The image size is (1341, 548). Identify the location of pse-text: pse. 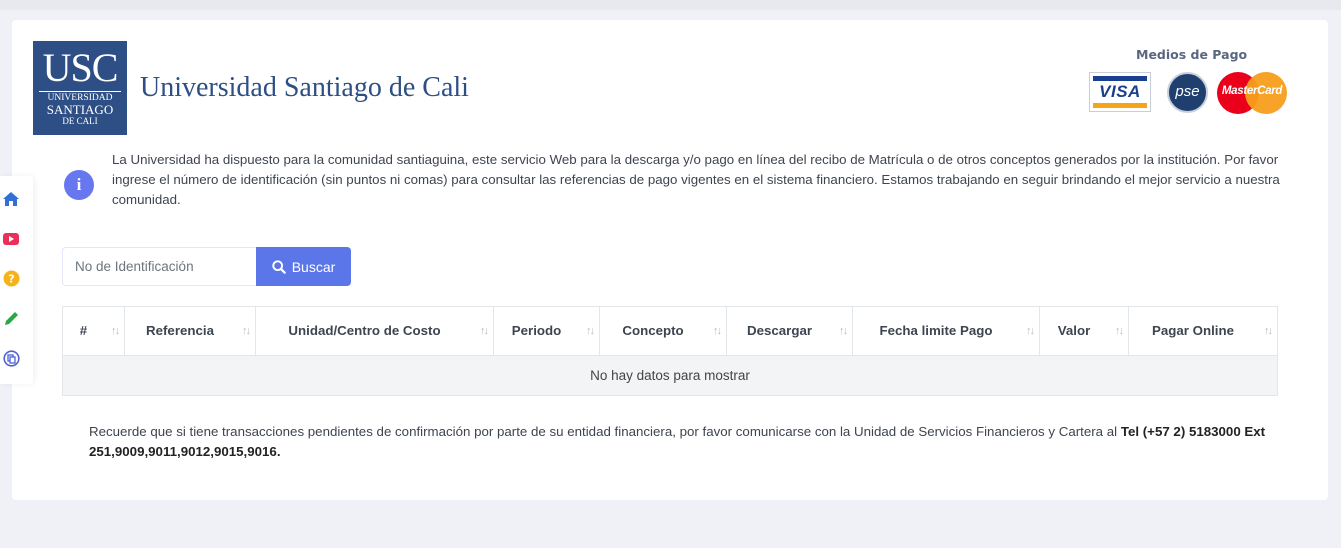
(1187, 91).